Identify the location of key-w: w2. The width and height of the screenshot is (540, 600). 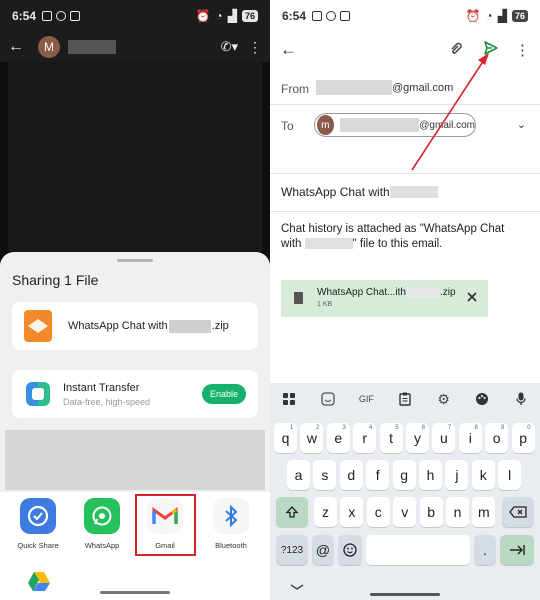
(312, 438).